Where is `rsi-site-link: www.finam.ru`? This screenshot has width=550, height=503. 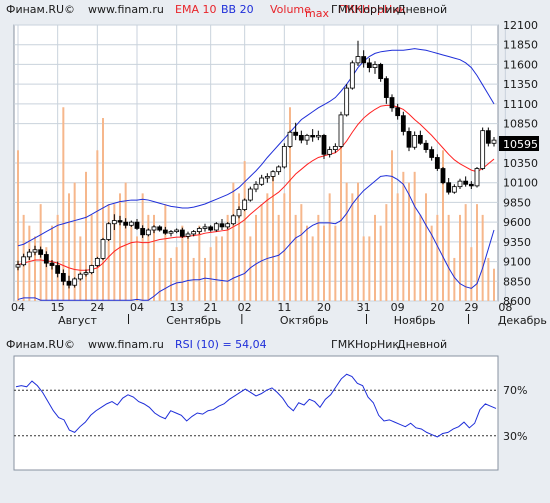 rsi-site-link: www.finam.ru is located at coordinates (126, 344).